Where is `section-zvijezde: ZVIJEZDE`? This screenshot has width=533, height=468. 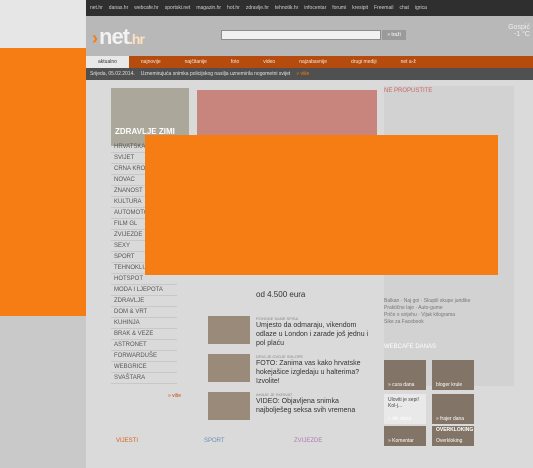
section-zvijezde: ZVIJEZDE is located at coordinates (308, 441).